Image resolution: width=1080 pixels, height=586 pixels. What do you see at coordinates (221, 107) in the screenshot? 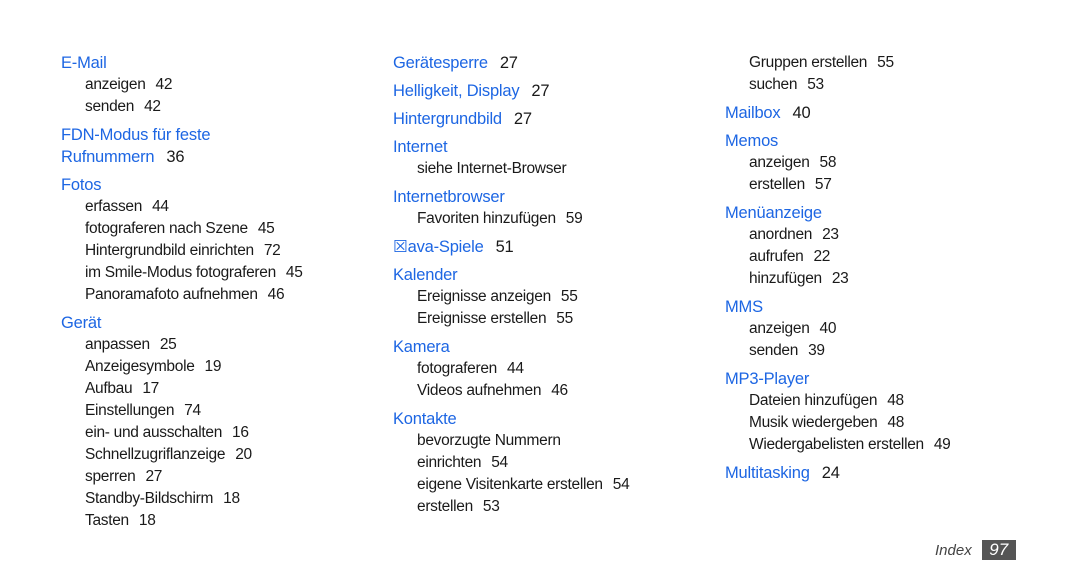
I see `index-subentry: senden 42` at bounding box center [221, 107].